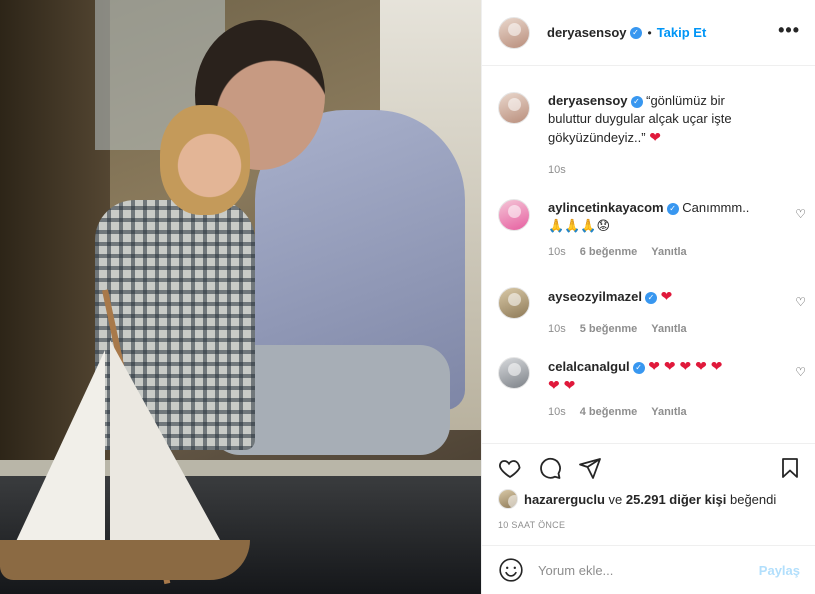  Describe the element at coordinates (608, 412) in the screenshot. I see `comment-likes: 4 beğenme` at that location.